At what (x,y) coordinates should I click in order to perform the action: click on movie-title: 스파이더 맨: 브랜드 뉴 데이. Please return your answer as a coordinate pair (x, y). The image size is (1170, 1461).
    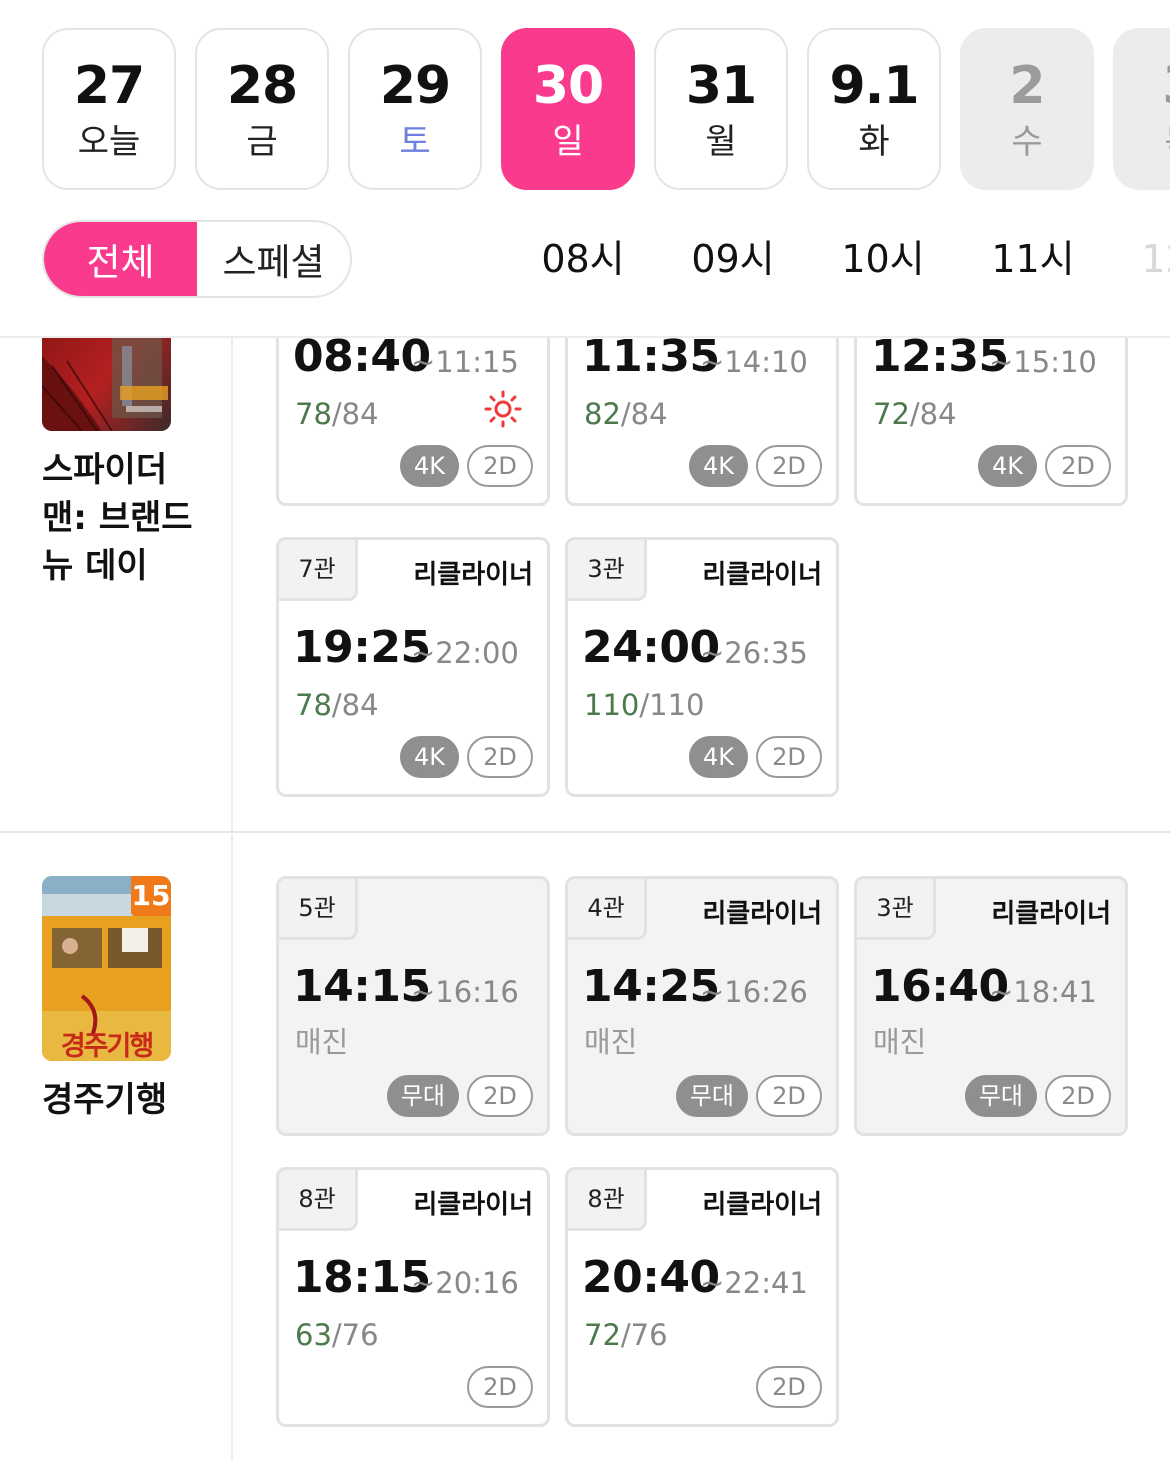
    Looking at the image, I should click on (129, 518).